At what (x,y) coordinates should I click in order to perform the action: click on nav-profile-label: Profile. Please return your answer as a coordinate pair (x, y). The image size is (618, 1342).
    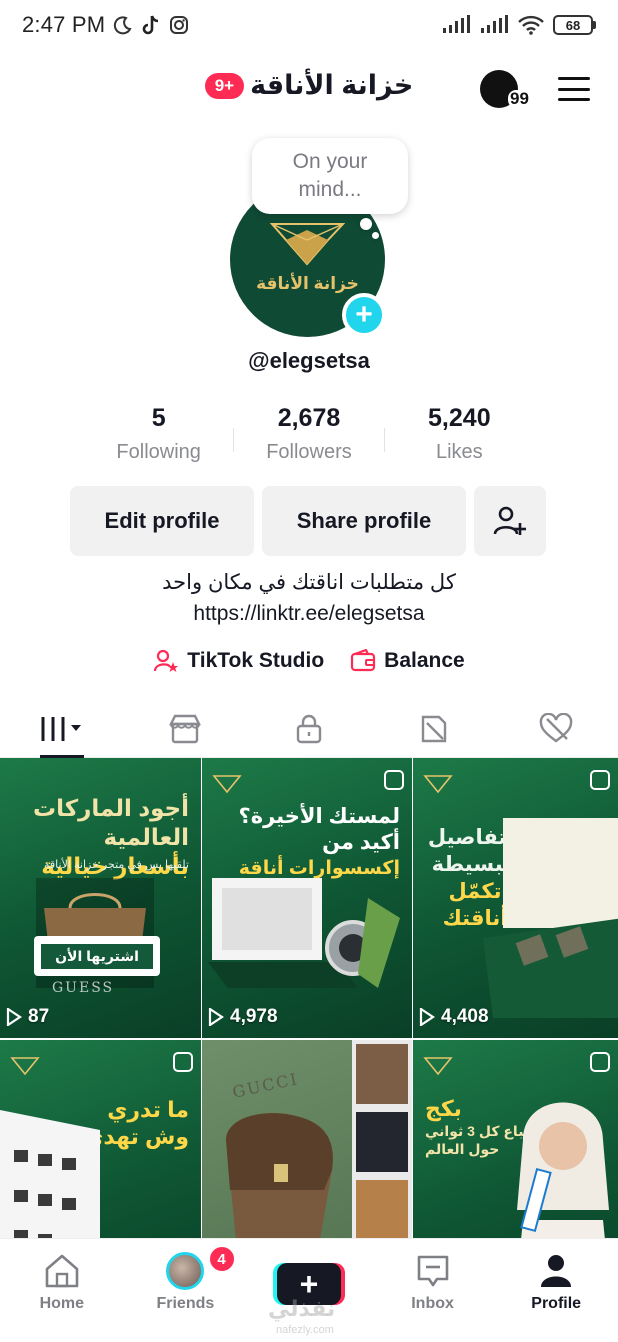
    Looking at the image, I should click on (556, 1303).